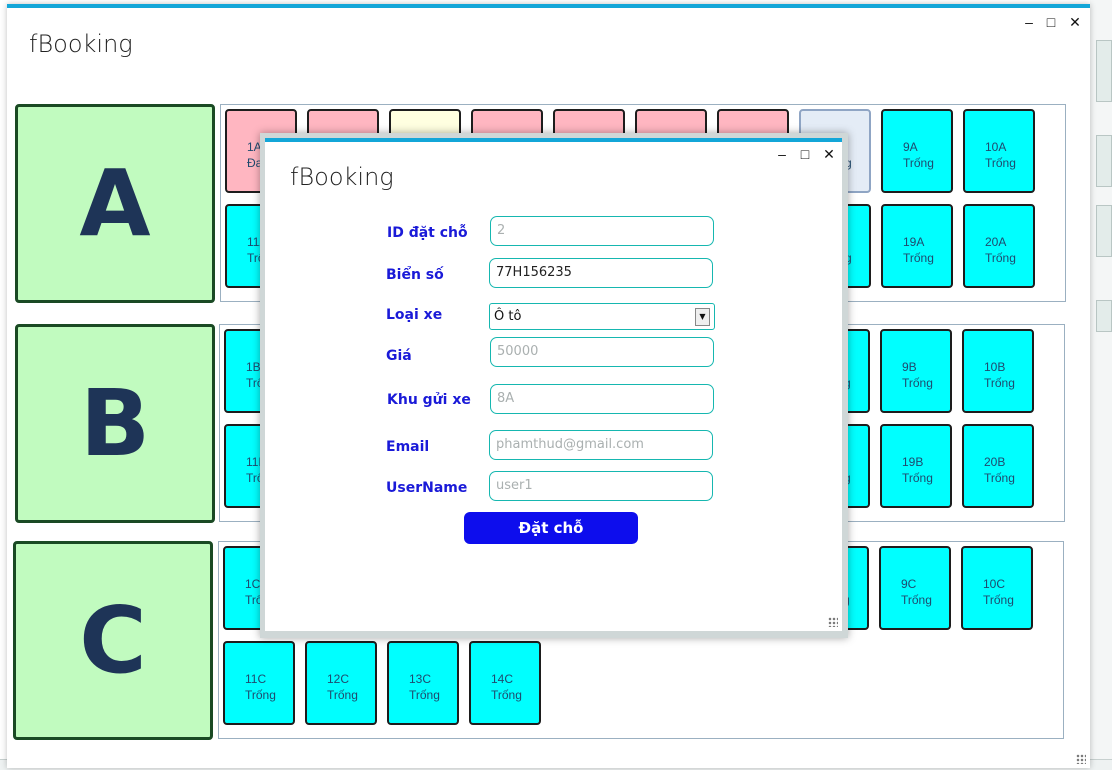 The image size is (1112, 770). I want to click on minimize-button: –, so click(1029, 22).